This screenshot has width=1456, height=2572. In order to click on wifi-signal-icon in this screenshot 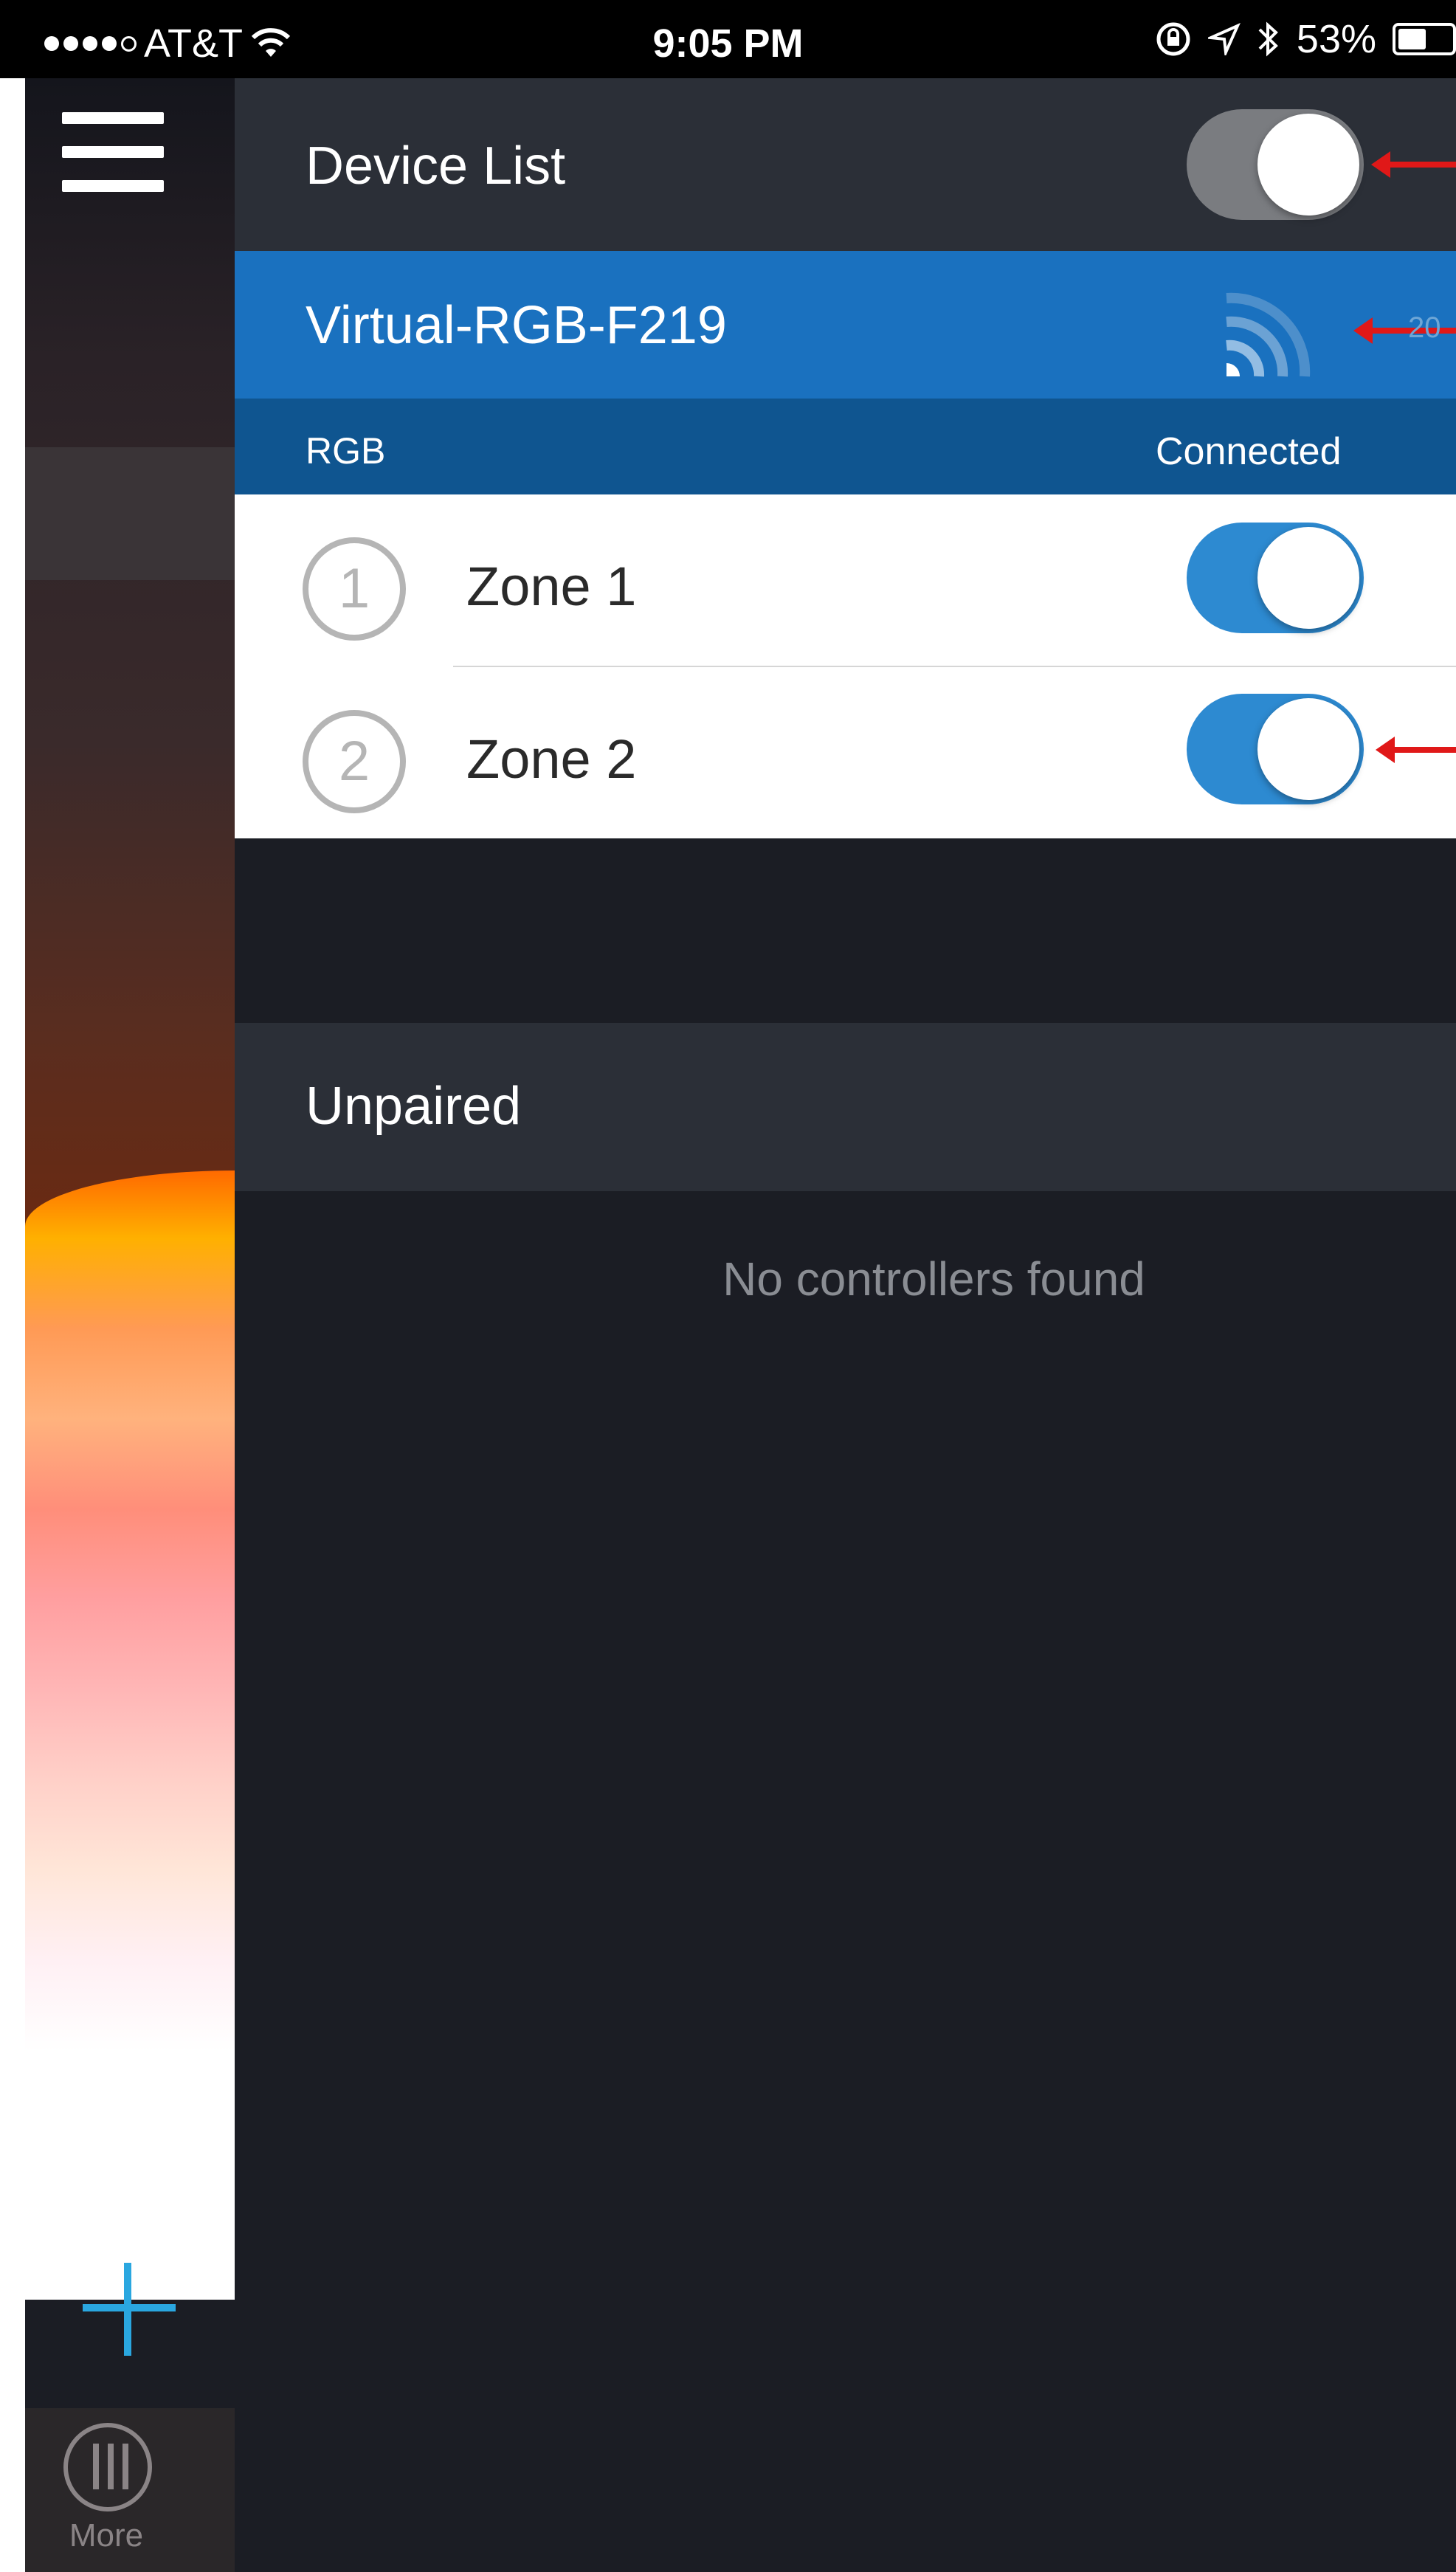, I will do `click(1268, 334)`.